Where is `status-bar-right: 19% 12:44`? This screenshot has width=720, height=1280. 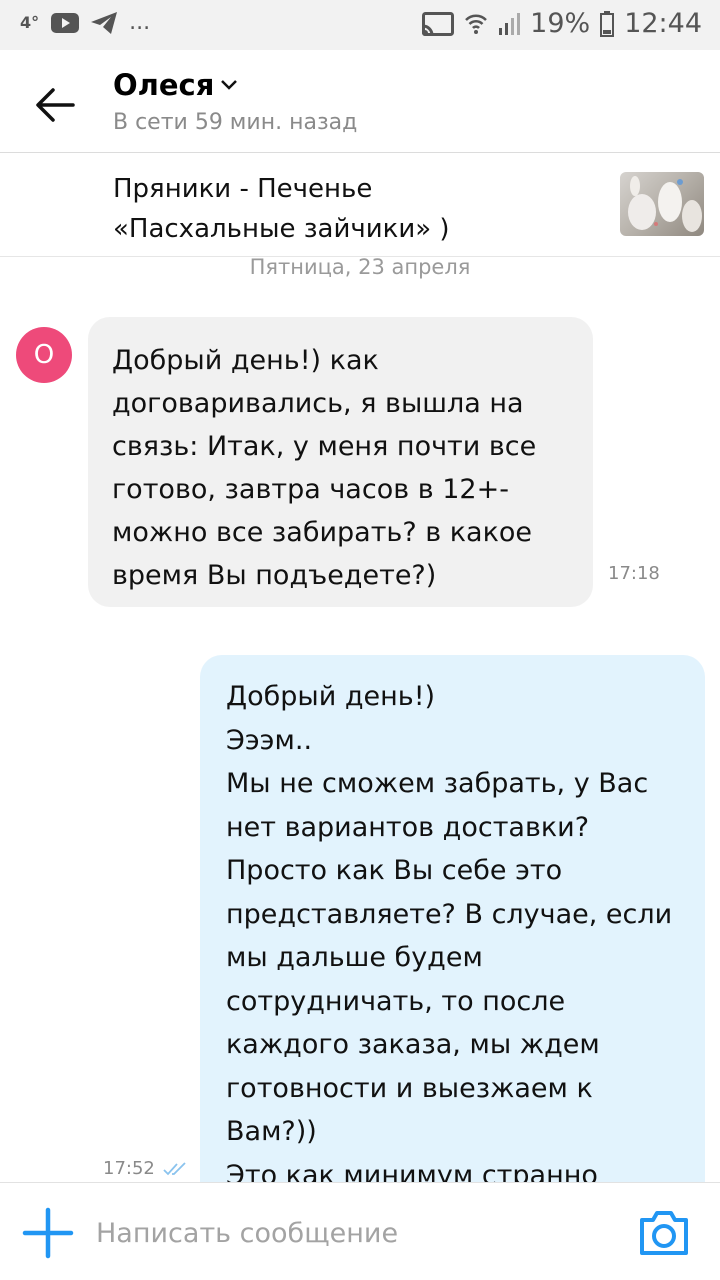 status-bar-right: 19% 12:44 is located at coordinates (562, 23).